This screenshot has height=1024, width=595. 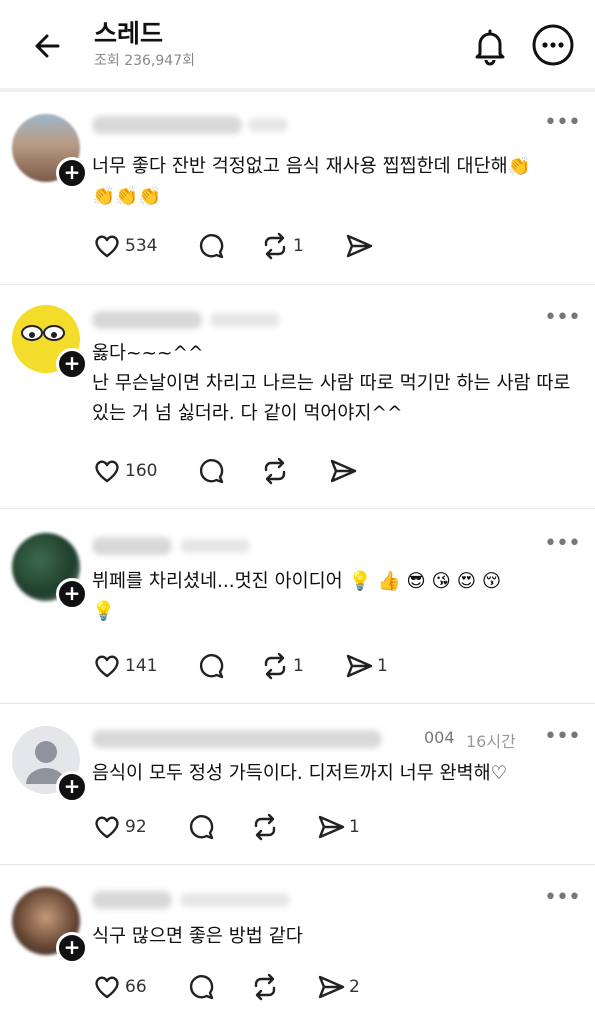 What do you see at coordinates (354, 987) in the screenshot?
I see `share-count: 2` at bounding box center [354, 987].